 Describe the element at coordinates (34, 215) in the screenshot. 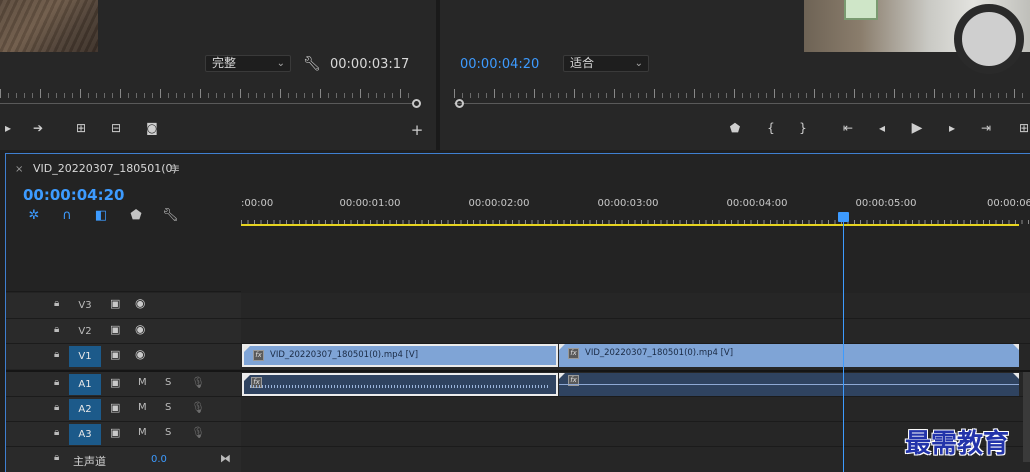

I see `nest-icon: ✲` at that location.